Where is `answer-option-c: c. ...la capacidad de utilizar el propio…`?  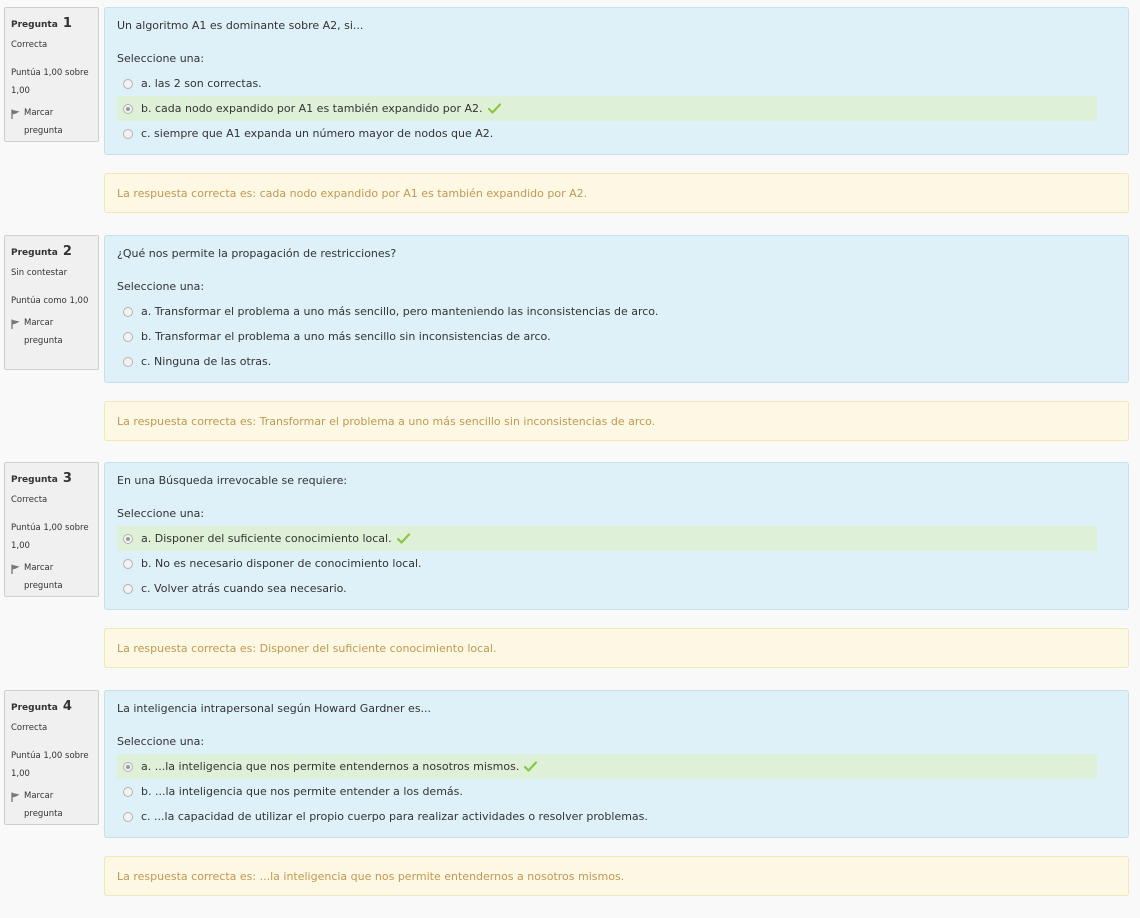 answer-option-c: c. ...la capacidad de utilizar el propio… is located at coordinates (607, 816).